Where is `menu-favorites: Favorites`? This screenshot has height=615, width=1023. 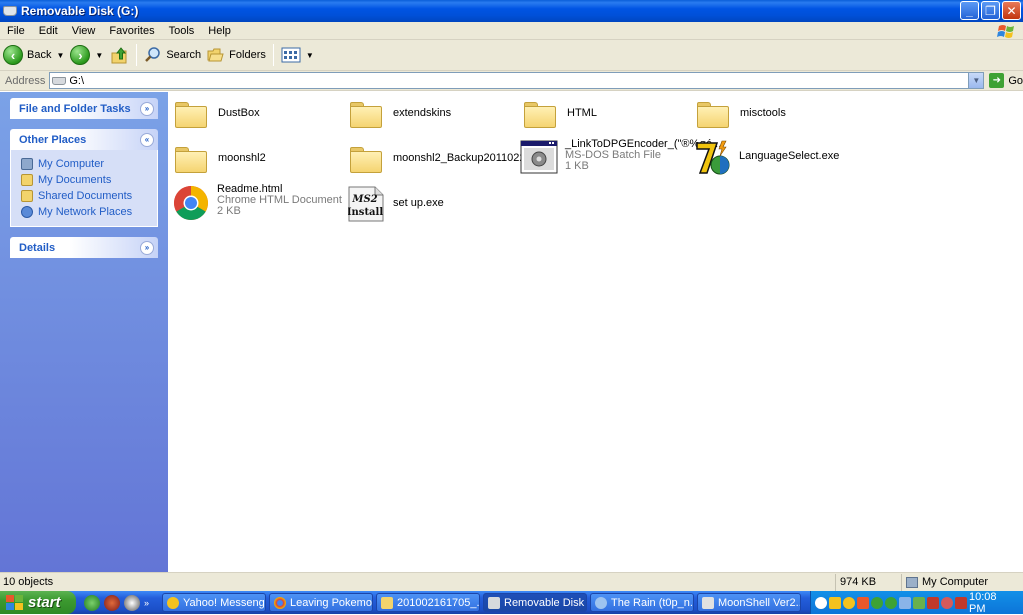
menu-favorites: Favorites is located at coordinates (131, 31).